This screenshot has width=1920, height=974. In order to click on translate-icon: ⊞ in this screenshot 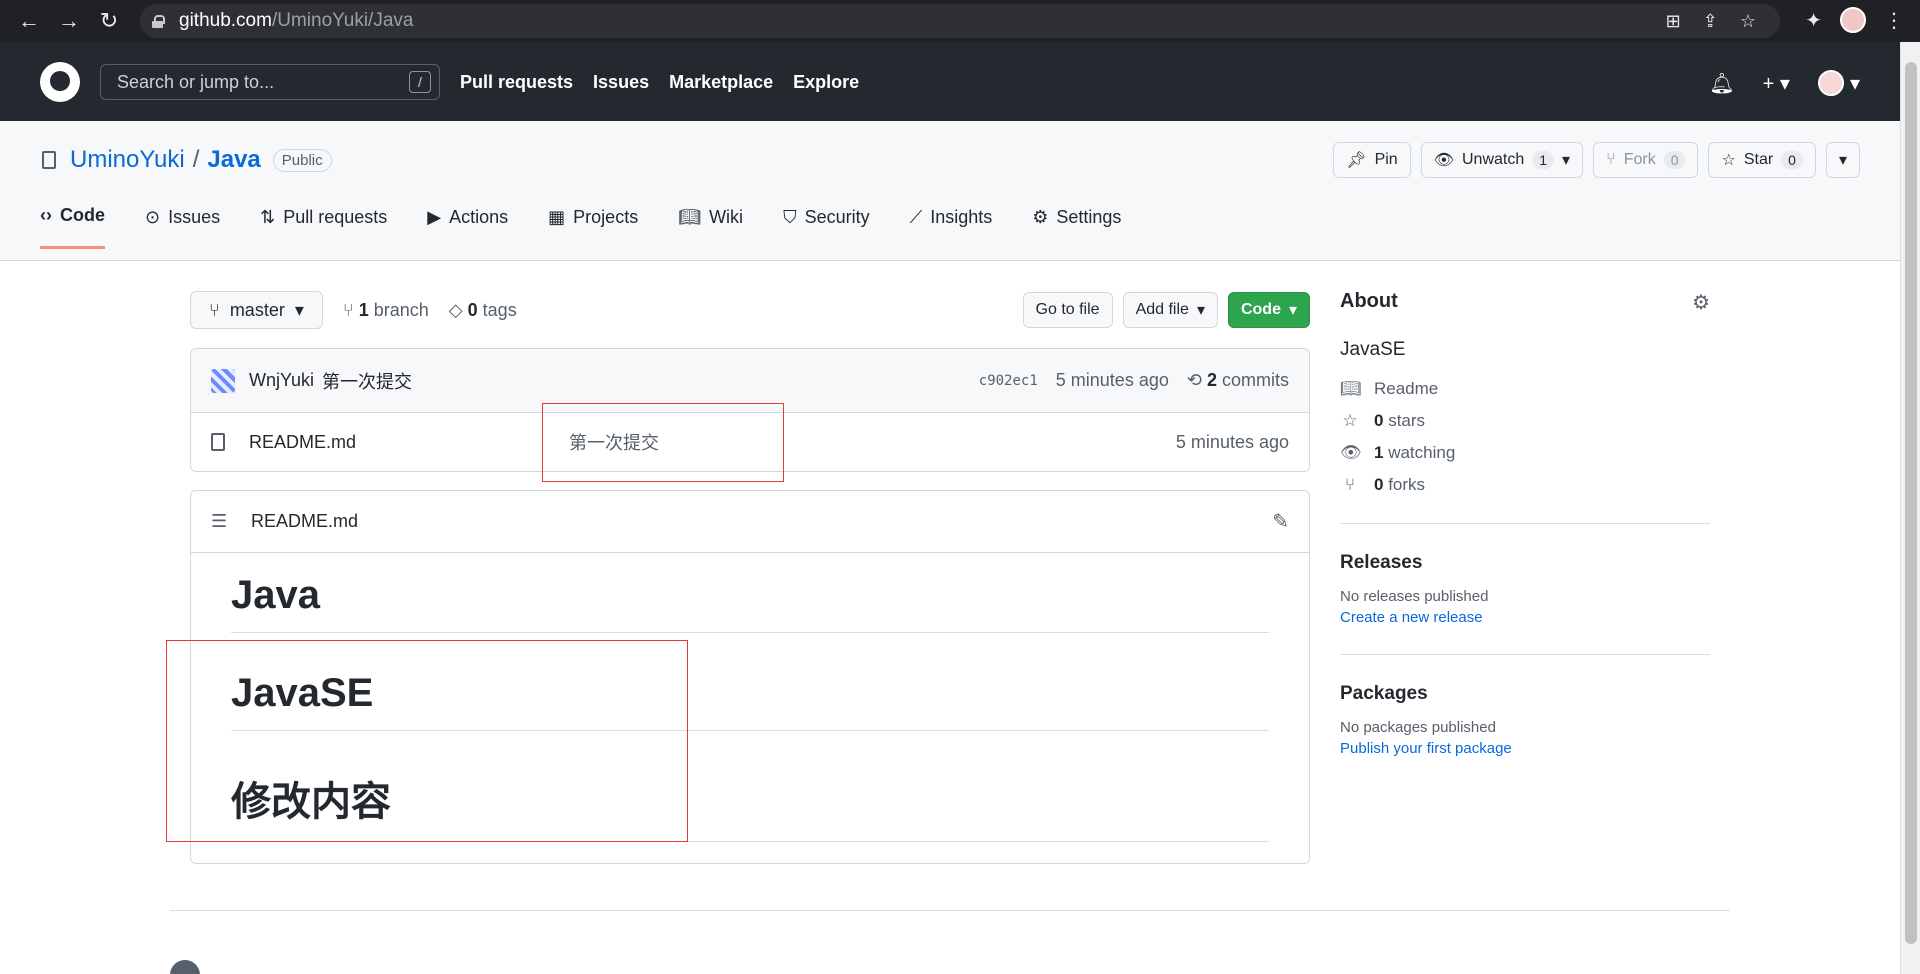, I will do `click(1673, 21)`.